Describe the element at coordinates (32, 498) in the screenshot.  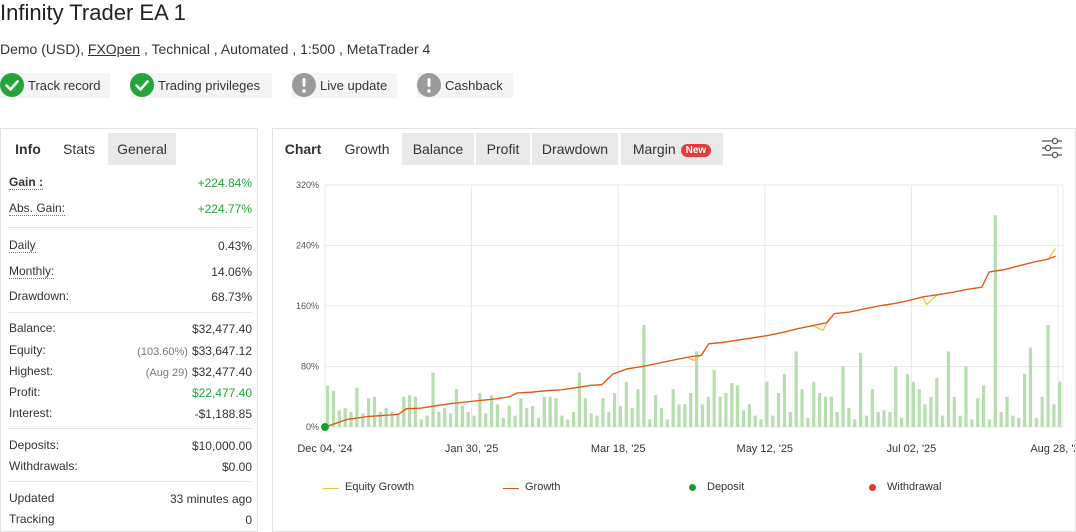
I see `stat-label: Updated` at that location.